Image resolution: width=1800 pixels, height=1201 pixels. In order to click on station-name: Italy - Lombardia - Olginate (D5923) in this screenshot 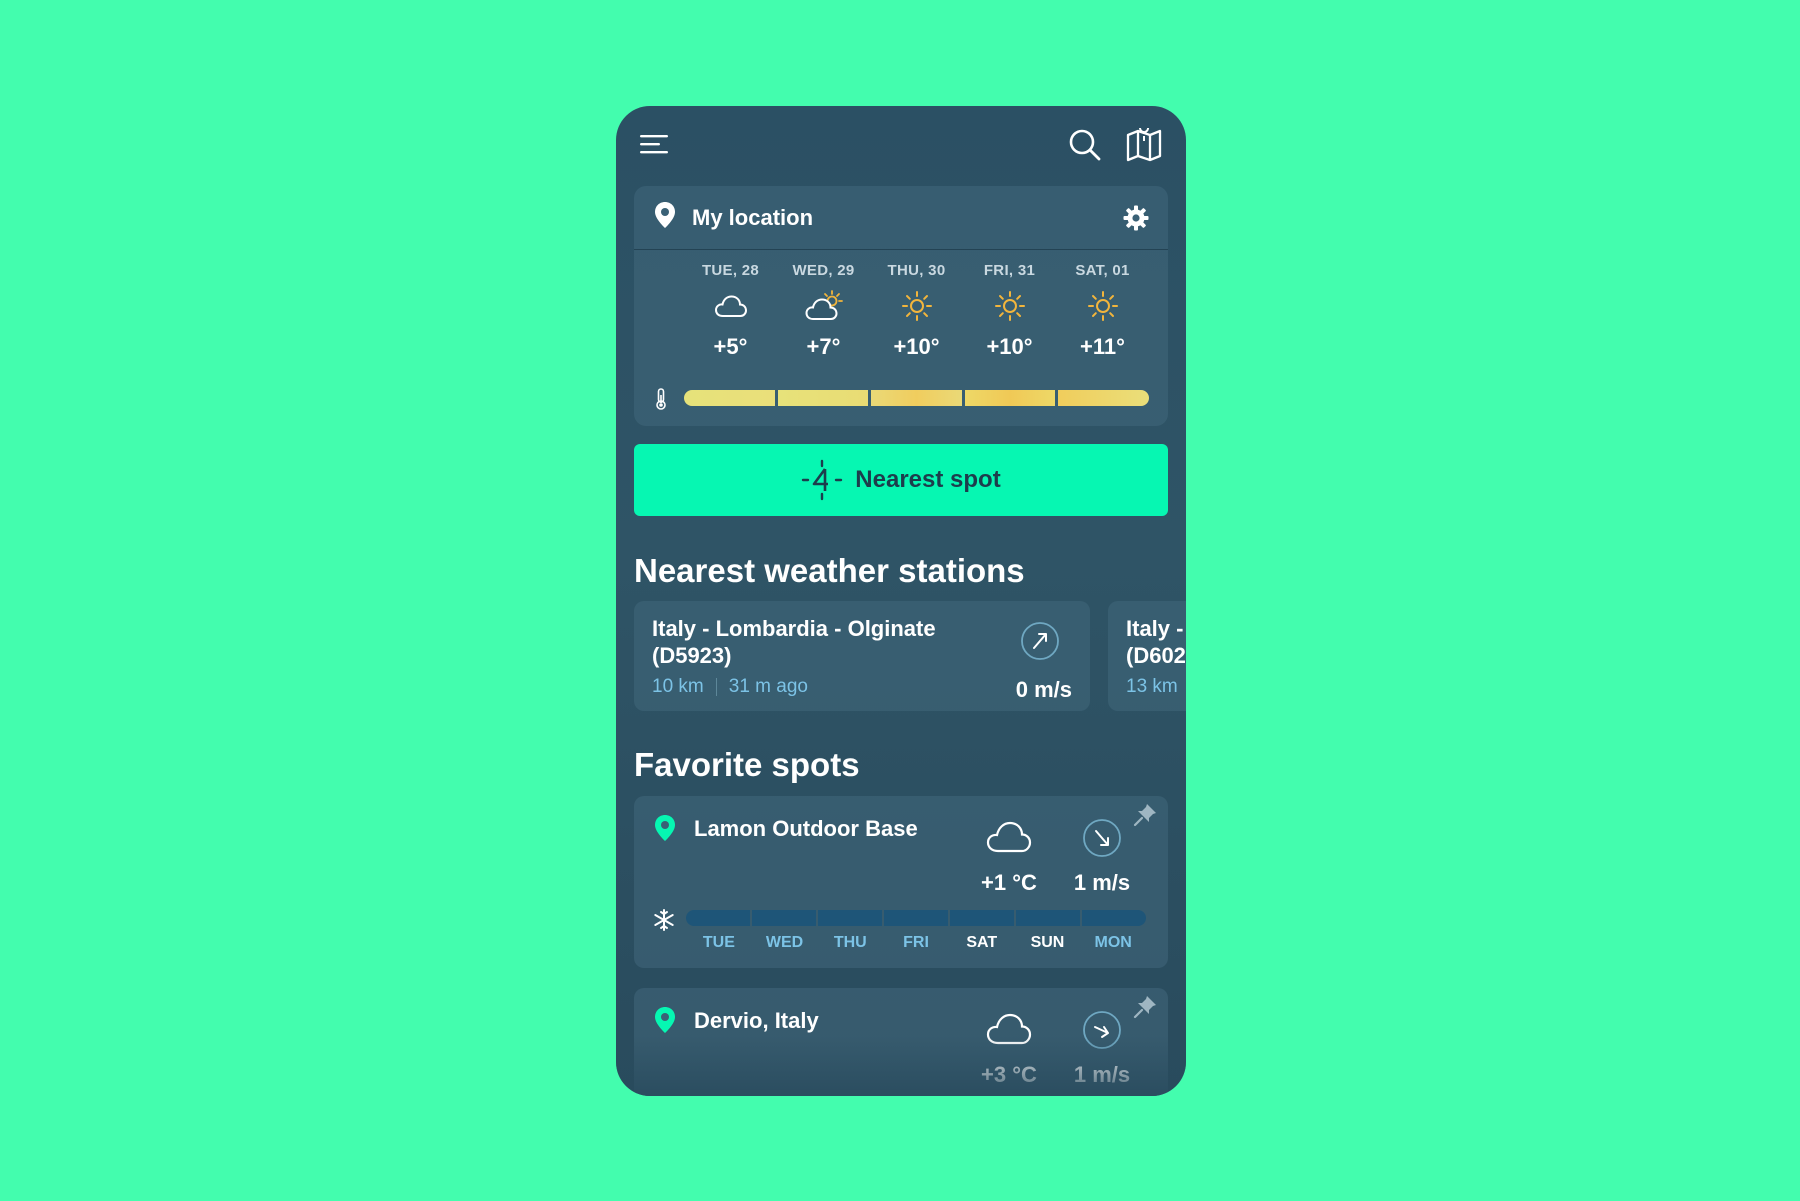, I will do `click(812, 642)`.